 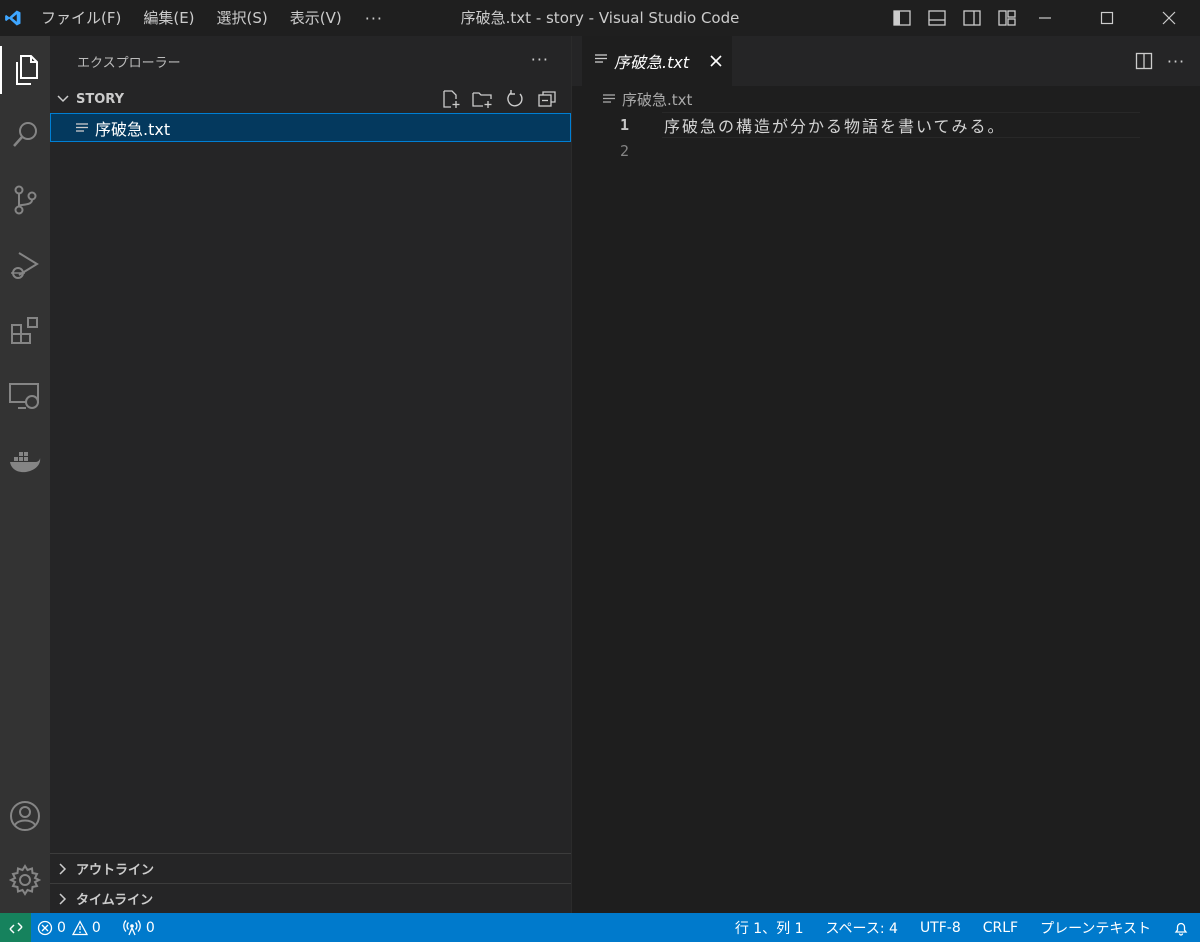 What do you see at coordinates (25, 816) in the screenshot?
I see `accounts-icon` at bounding box center [25, 816].